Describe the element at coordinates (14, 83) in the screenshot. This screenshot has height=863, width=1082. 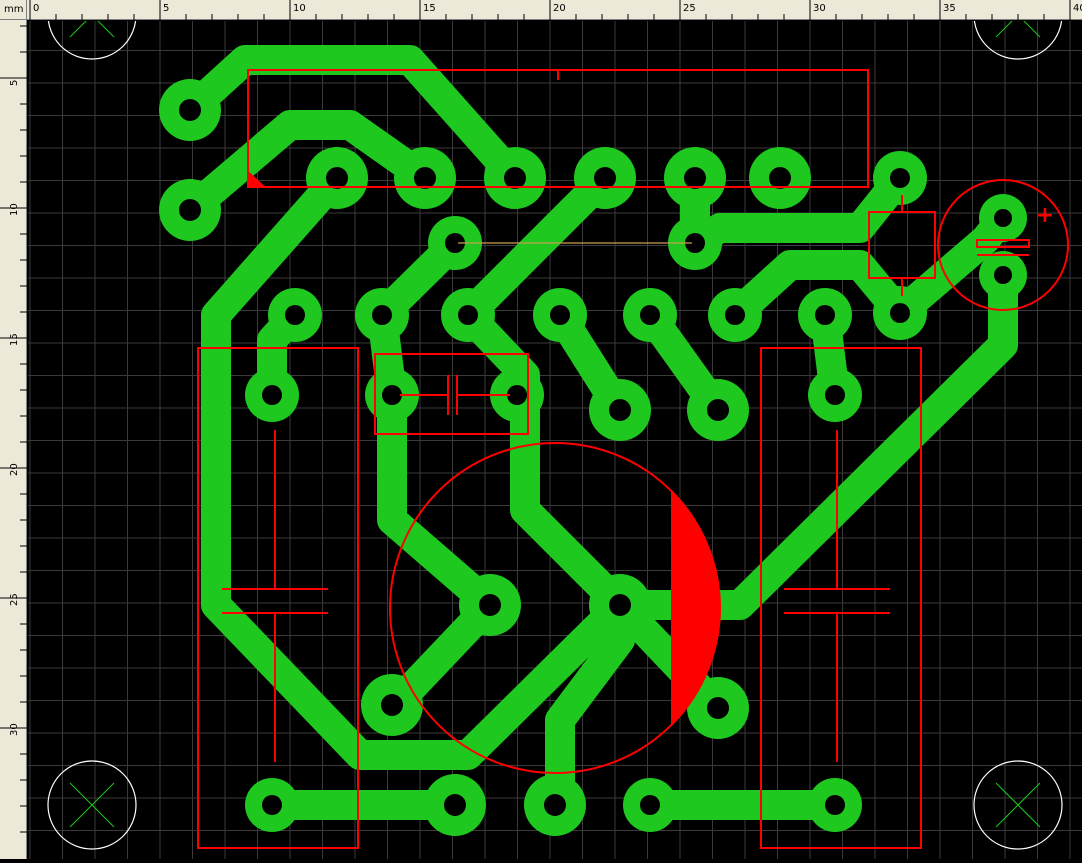
I see `ruler-y-label: 5` at that location.